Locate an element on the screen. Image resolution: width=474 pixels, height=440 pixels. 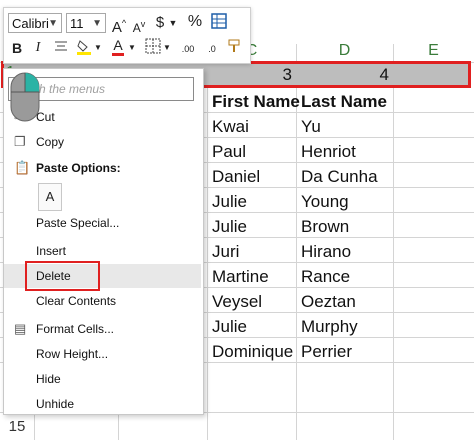
column-header-label: E is located at coordinates (433, 50).